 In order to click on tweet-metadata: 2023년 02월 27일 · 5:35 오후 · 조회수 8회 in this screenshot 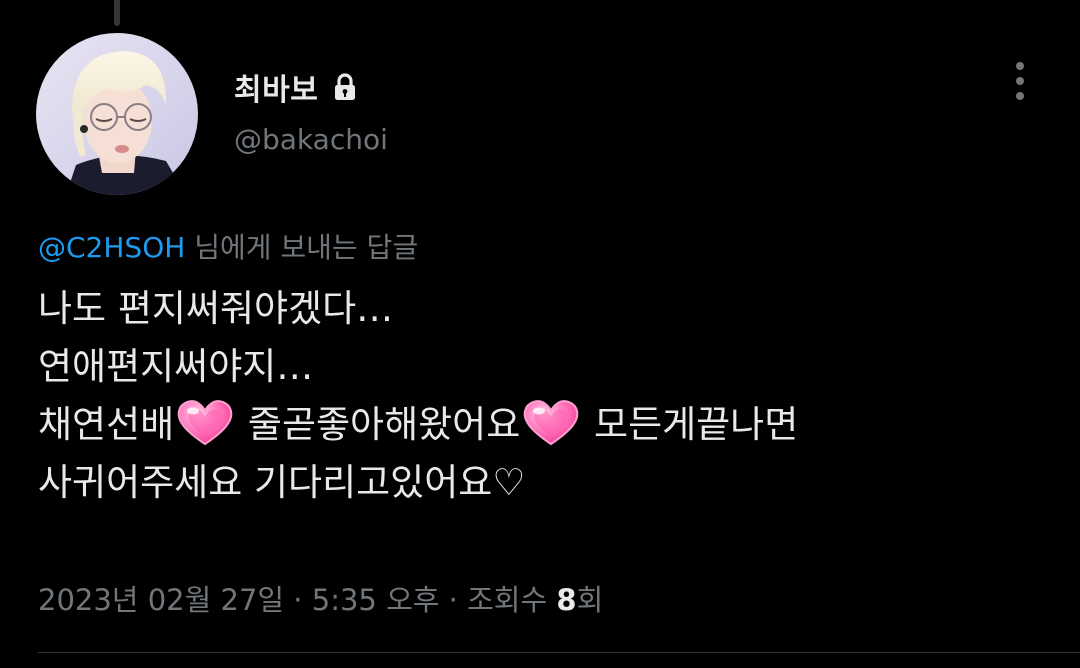, I will do `click(320, 598)`.